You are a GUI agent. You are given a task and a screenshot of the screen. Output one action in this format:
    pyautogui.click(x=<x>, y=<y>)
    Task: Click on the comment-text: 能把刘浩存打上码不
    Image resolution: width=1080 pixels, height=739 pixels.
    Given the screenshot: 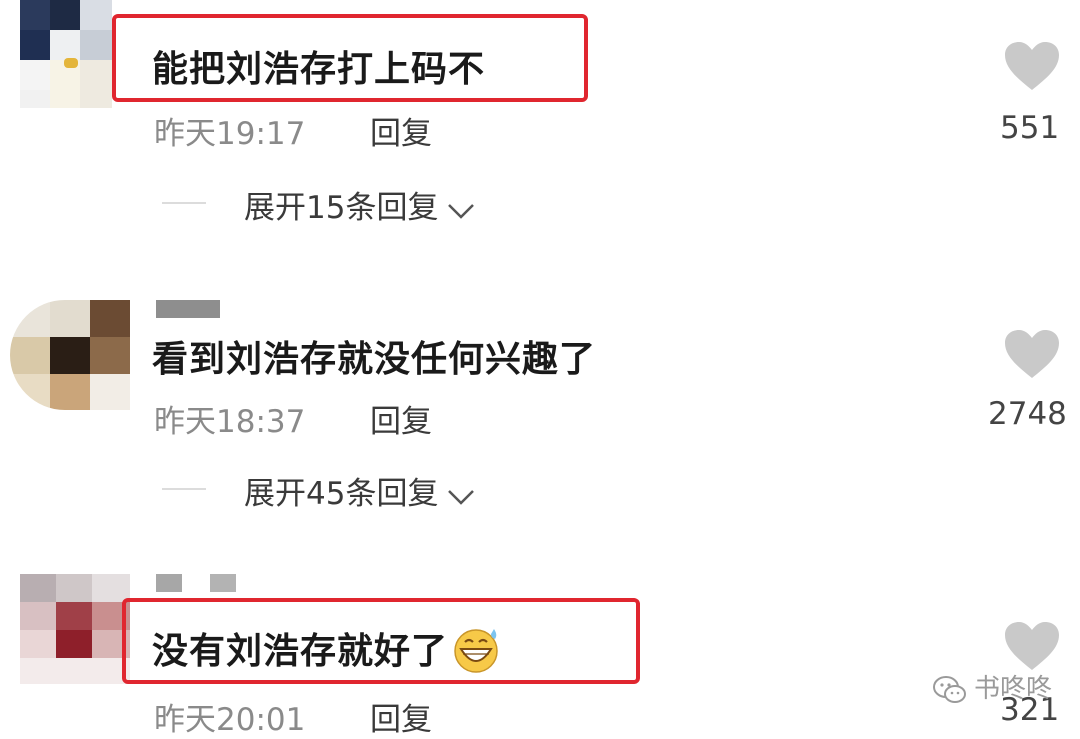 What is the action you would take?
    pyautogui.click(x=319, y=69)
    